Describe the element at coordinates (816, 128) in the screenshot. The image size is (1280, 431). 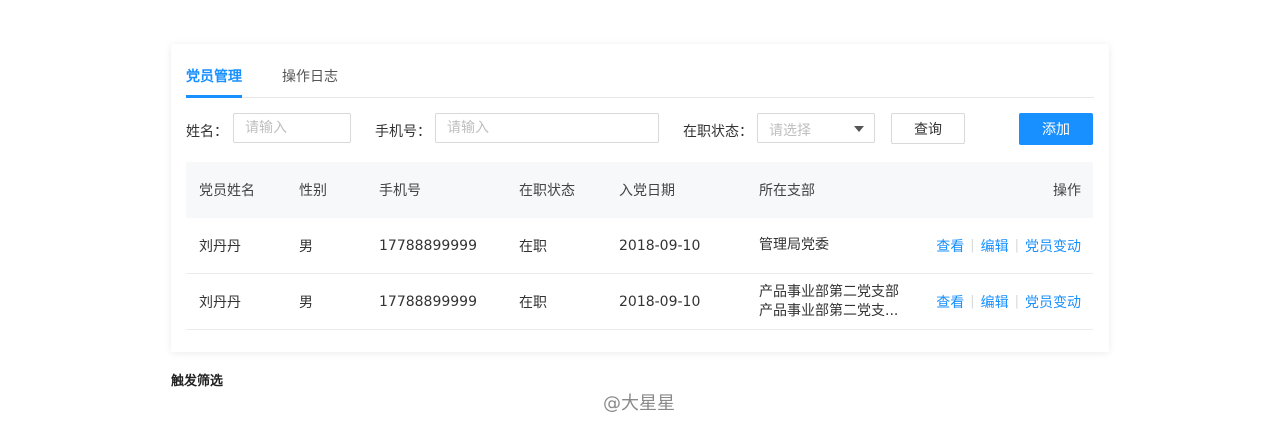
I see `status-select: 请选择` at that location.